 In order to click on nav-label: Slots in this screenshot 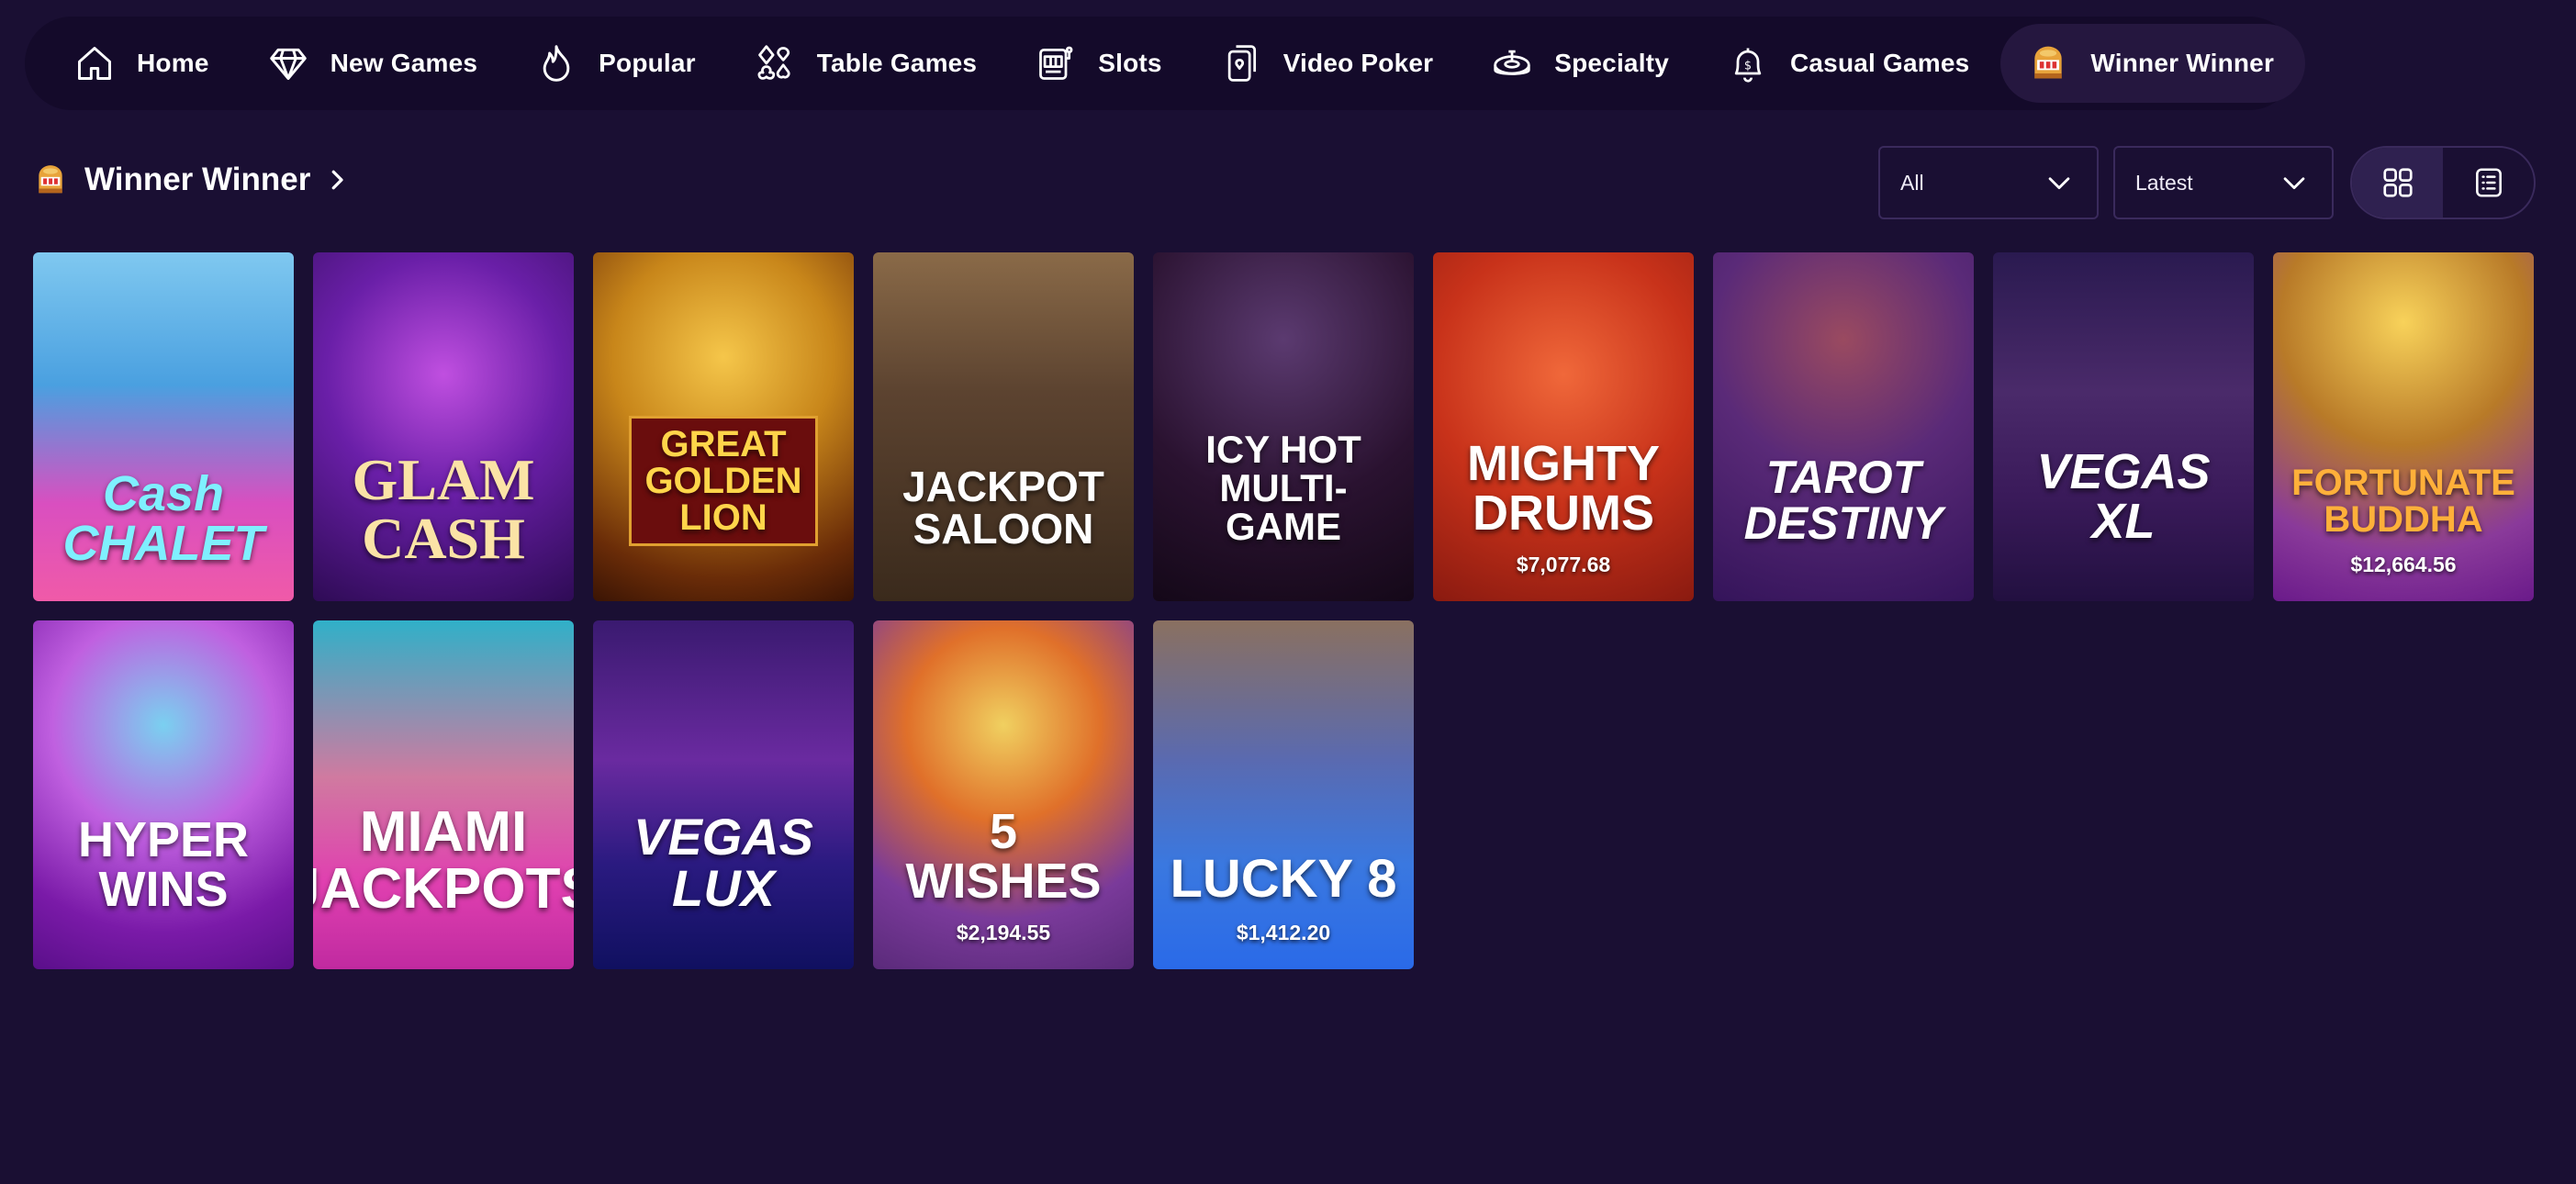, I will do `click(1130, 63)`.